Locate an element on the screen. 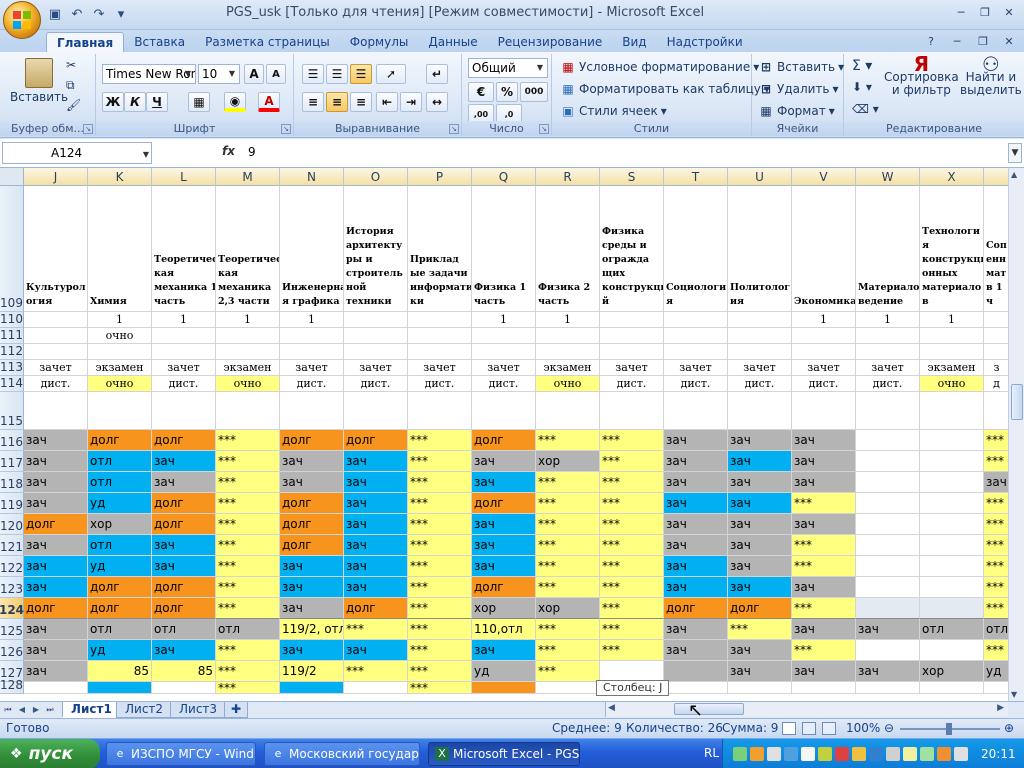 The height and width of the screenshot is (768, 1024). cell: экзамен is located at coordinates (120, 368).